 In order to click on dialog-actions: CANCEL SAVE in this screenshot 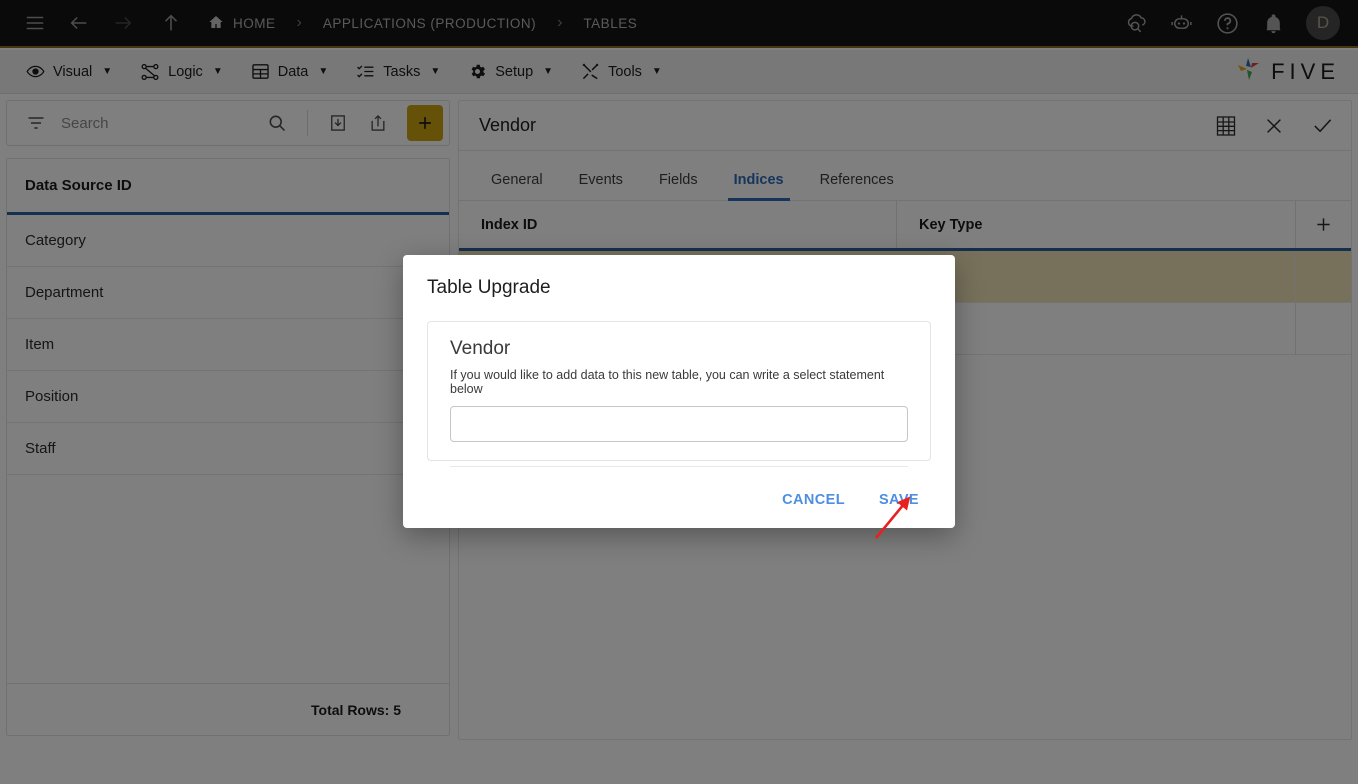, I will do `click(679, 503)`.